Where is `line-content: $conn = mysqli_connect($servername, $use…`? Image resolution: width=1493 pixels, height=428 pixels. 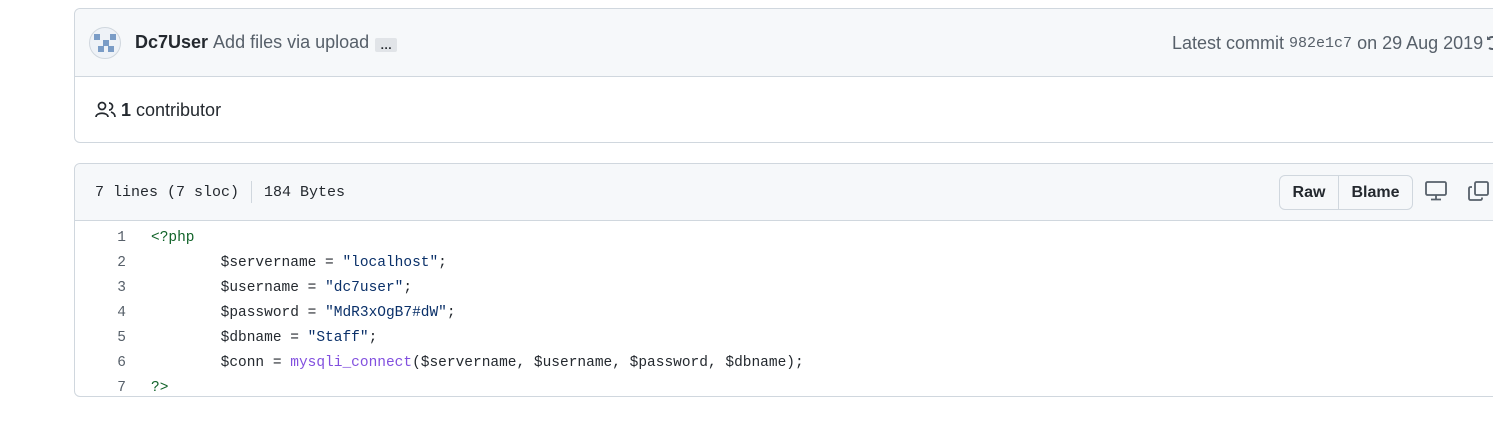
line-content: $conn = mysqli_connect($servername, $use… is located at coordinates (477, 363).